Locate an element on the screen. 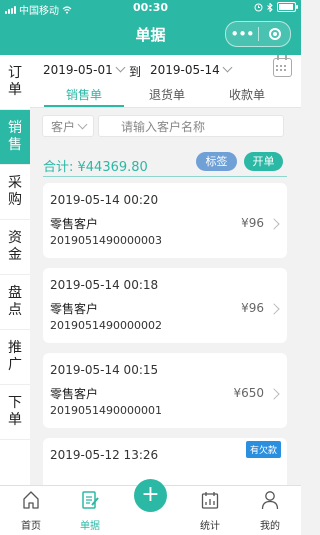 Image resolution: width=320 pixels, height=535 pixels. customer-search-input: 请输入客户名称 is located at coordinates (191, 126).